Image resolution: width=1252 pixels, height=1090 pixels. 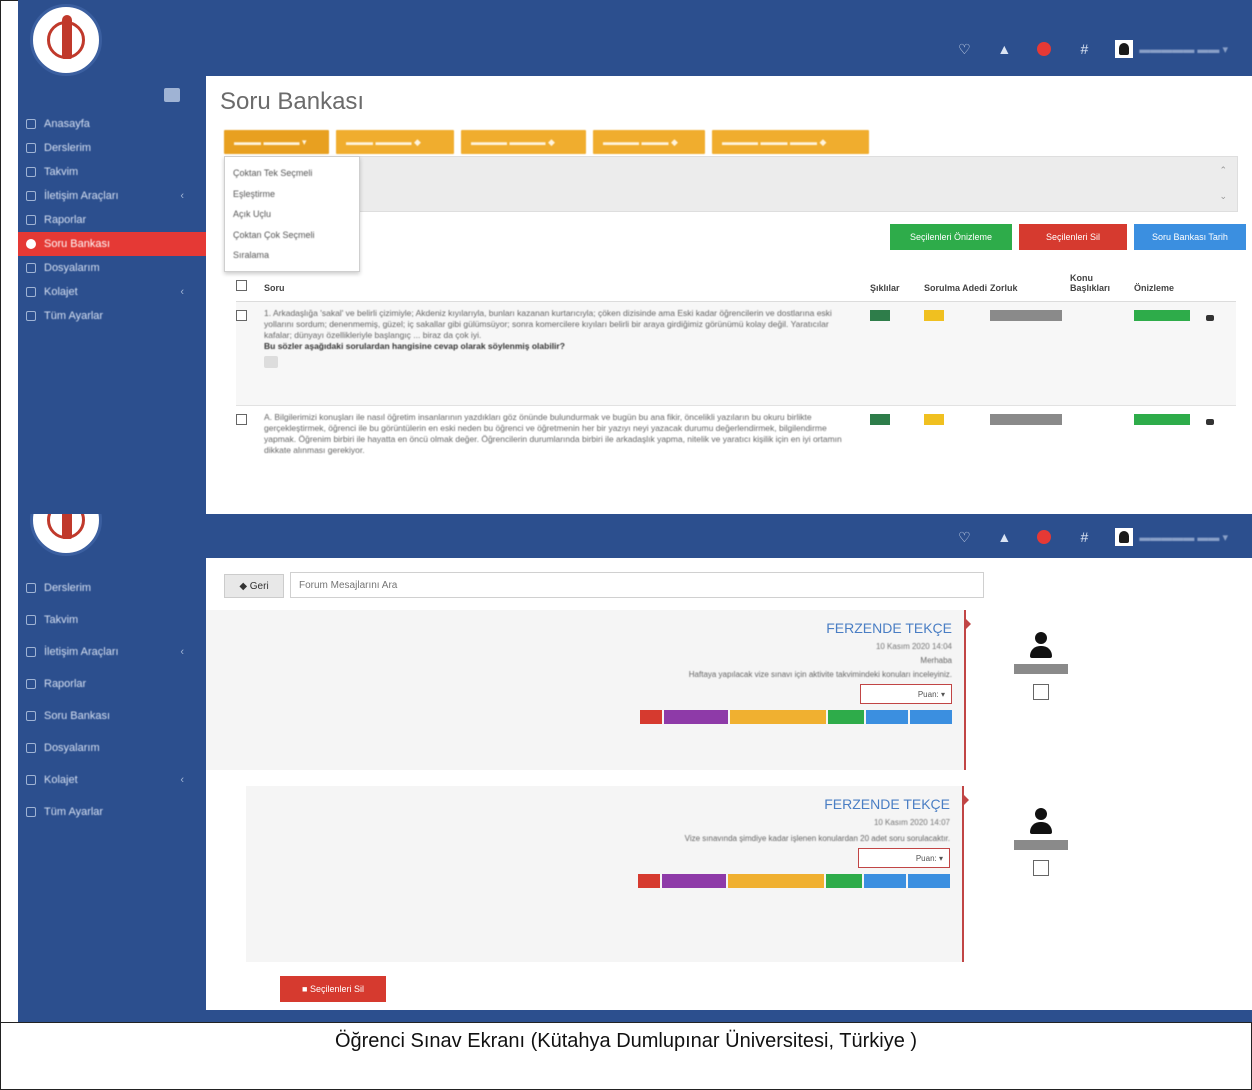 I want to click on post-actions, so click(x=794, y=881).